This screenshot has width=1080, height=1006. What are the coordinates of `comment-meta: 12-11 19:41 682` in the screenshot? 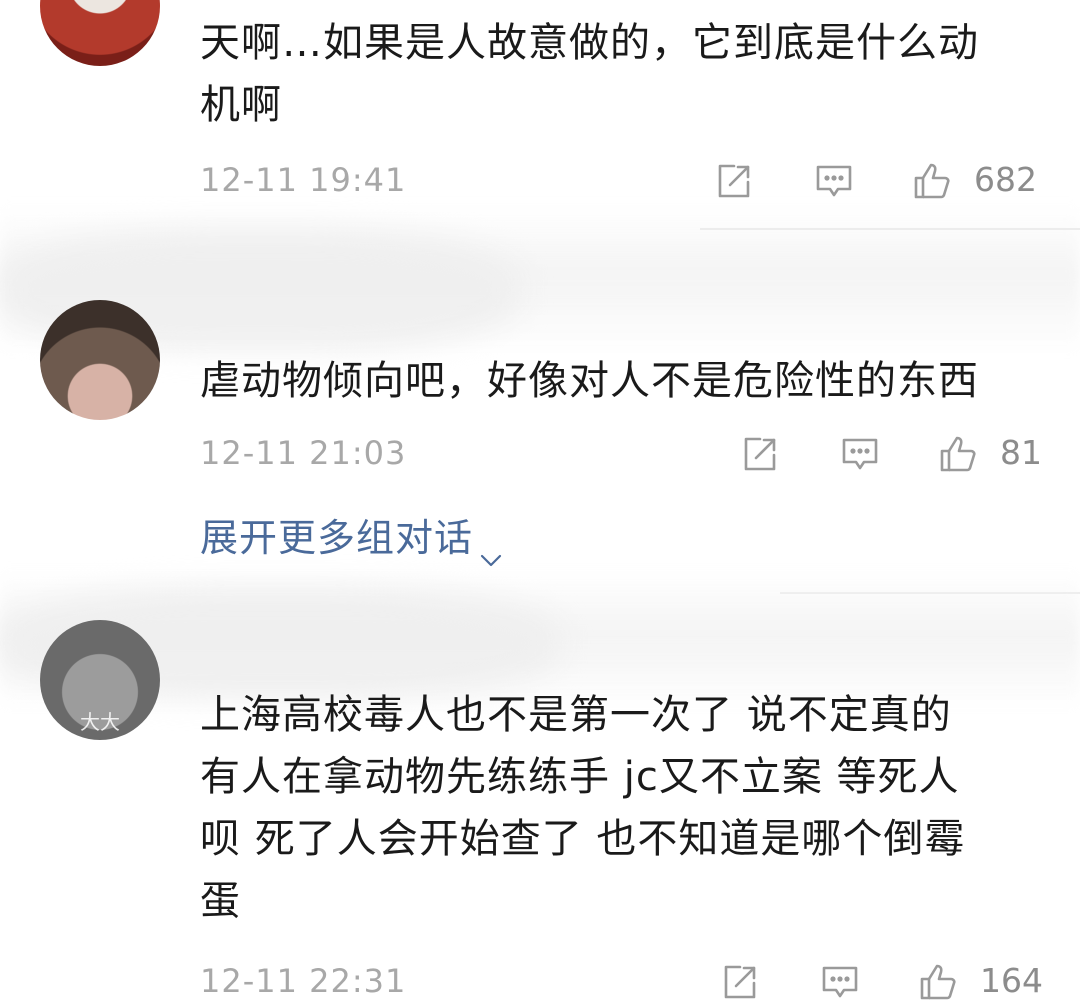 It's located at (620, 180).